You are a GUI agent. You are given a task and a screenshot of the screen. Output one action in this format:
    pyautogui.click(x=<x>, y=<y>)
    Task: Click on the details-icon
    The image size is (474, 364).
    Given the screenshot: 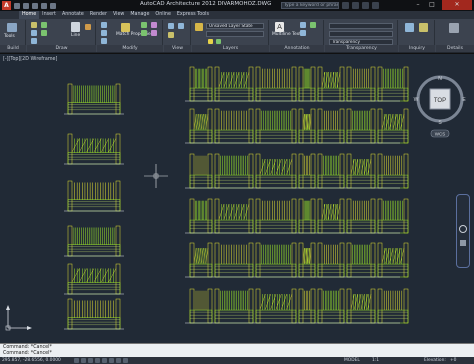 What is the action you would take?
    pyautogui.click(x=454, y=28)
    